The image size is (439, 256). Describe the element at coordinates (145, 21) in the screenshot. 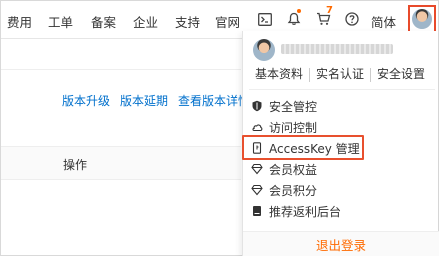

I see `nav-item-enterprise: 企业` at that location.